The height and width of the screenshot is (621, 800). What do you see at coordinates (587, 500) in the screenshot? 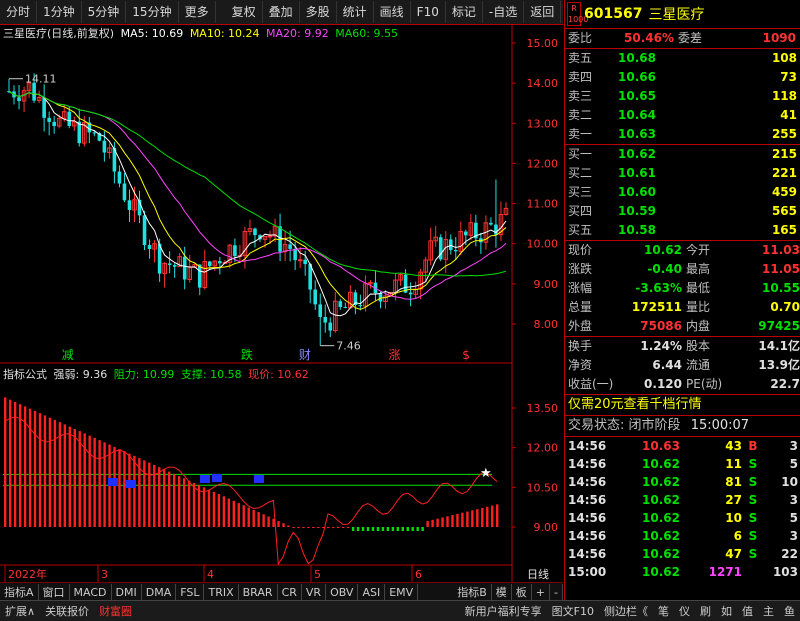
I see `tick-time: 14:56` at bounding box center [587, 500].